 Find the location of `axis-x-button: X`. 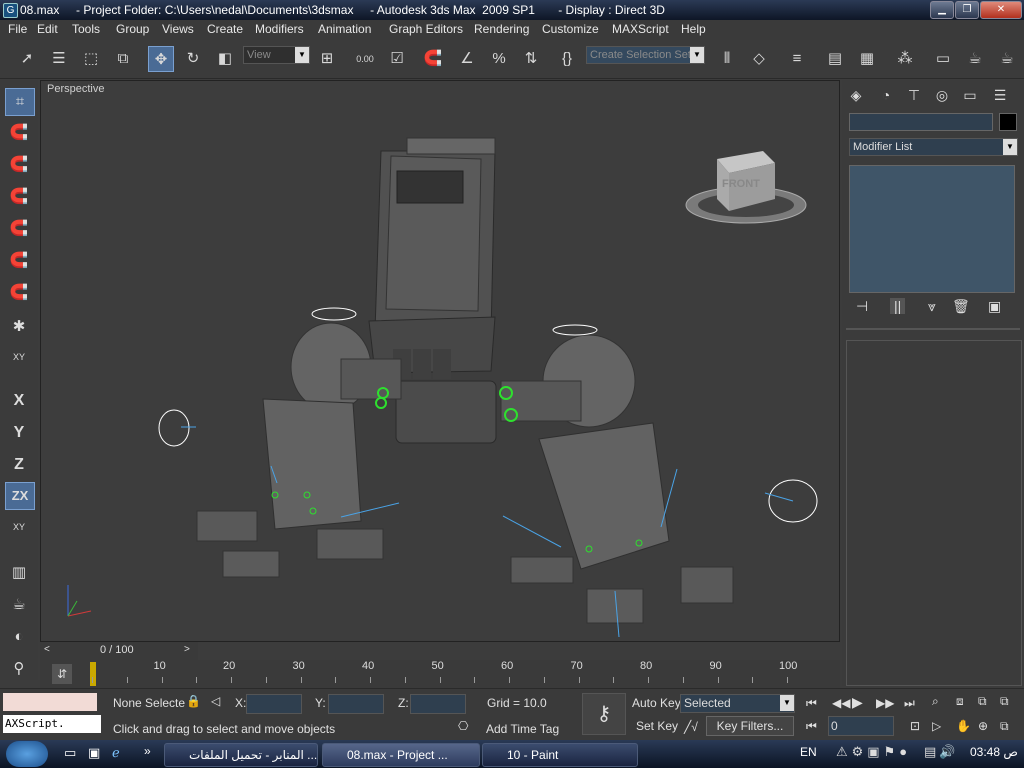

axis-x-button: X is located at coordinates (19, 401).